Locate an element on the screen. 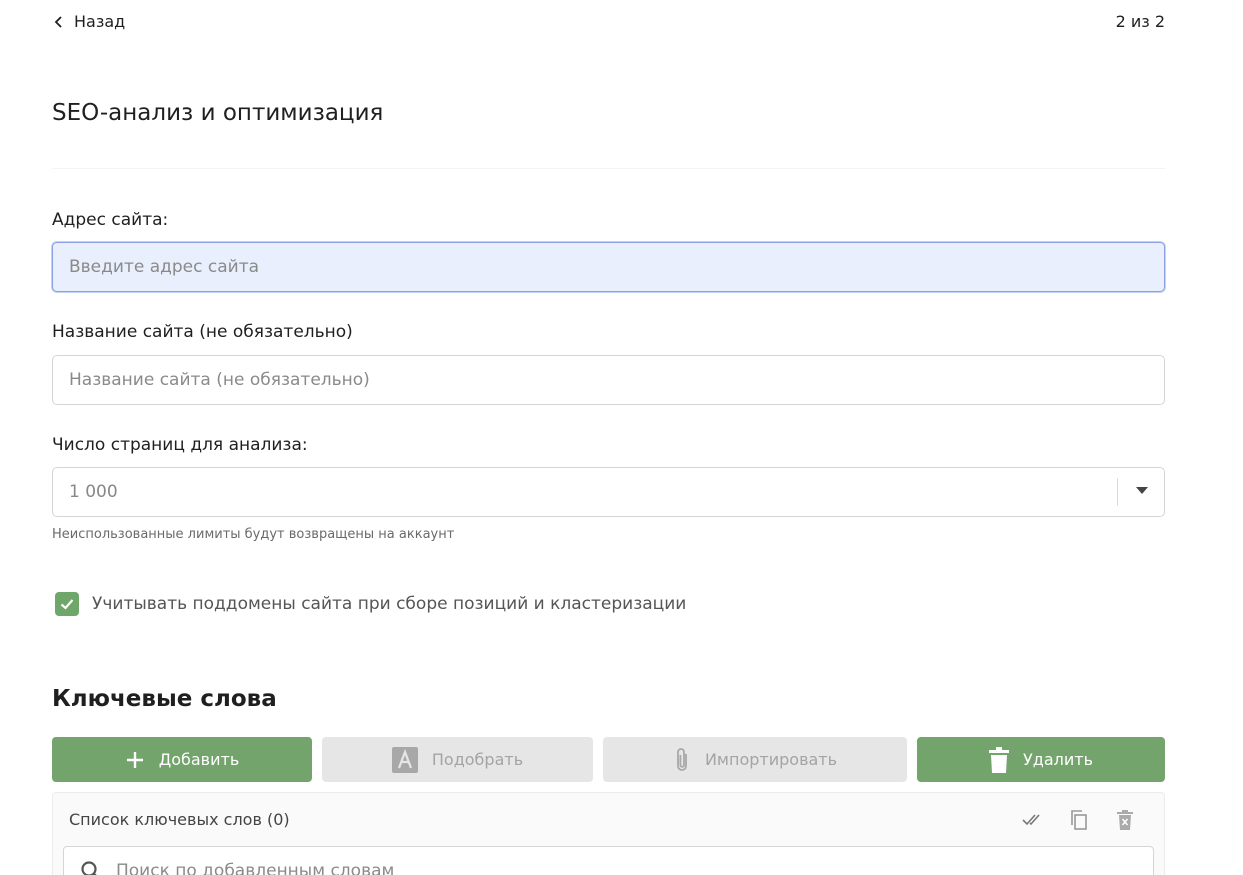 The width and height of the screenshot is (1243, 875). keywords-search is located at coordinates (608, 860).